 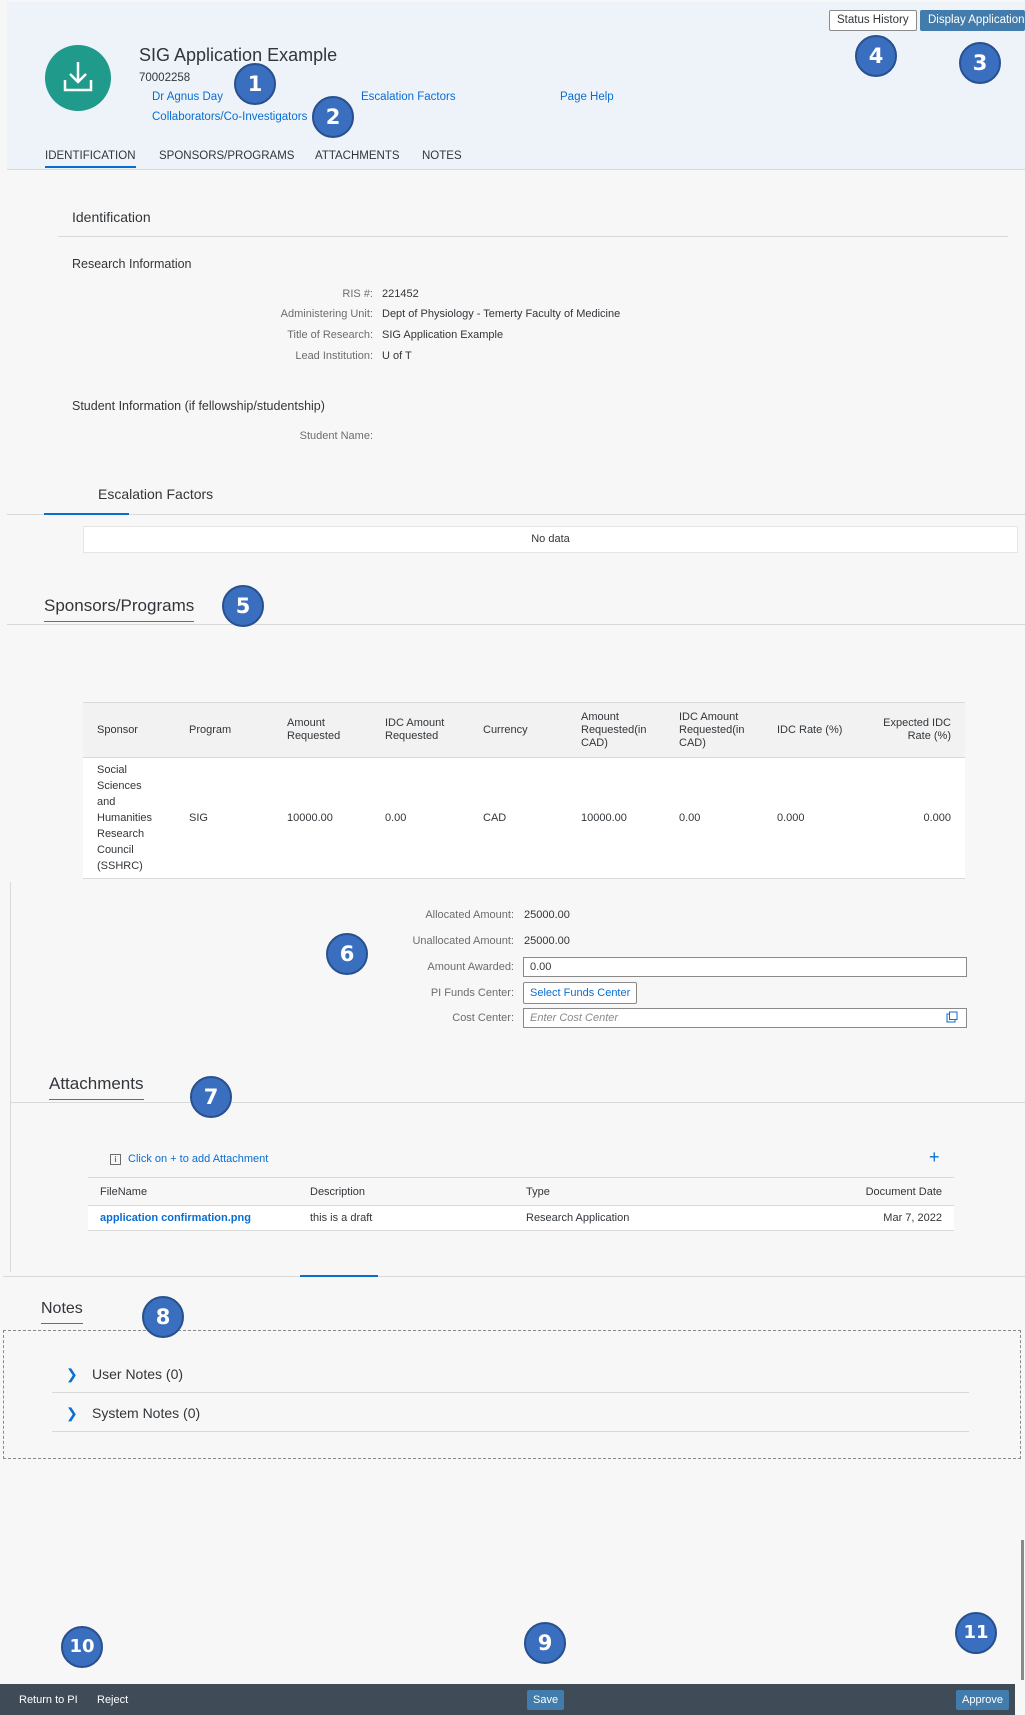 I want to click on info-icon: i, so click(x=115, y=1159).